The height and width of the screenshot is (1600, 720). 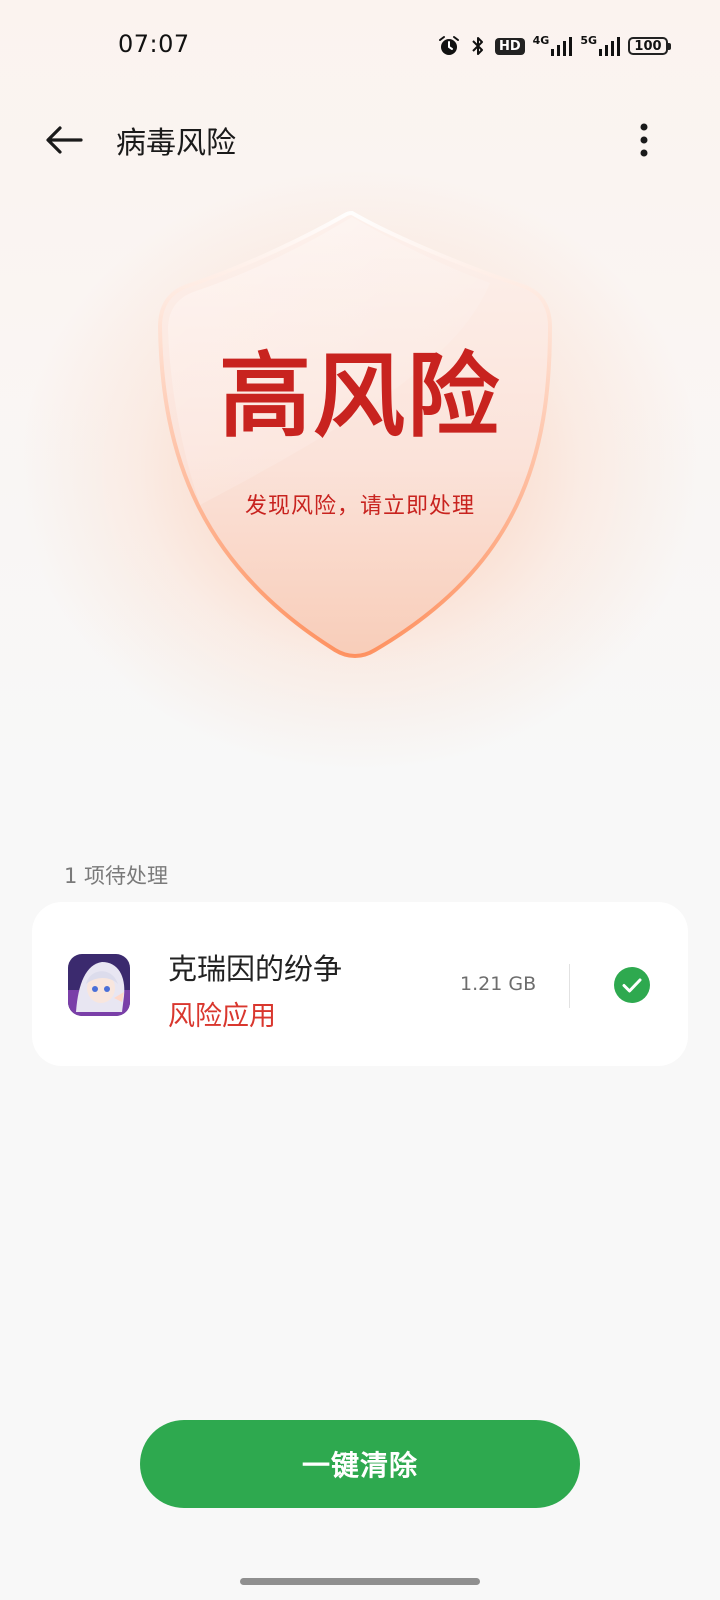 I want to click on alarm-icon, so click(x=449, y=46).